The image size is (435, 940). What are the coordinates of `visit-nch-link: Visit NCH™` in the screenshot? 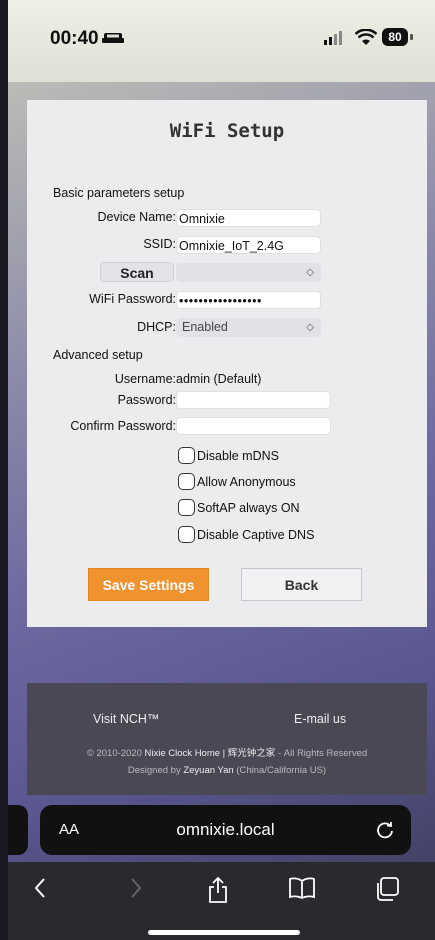 It's located at (126, 719).